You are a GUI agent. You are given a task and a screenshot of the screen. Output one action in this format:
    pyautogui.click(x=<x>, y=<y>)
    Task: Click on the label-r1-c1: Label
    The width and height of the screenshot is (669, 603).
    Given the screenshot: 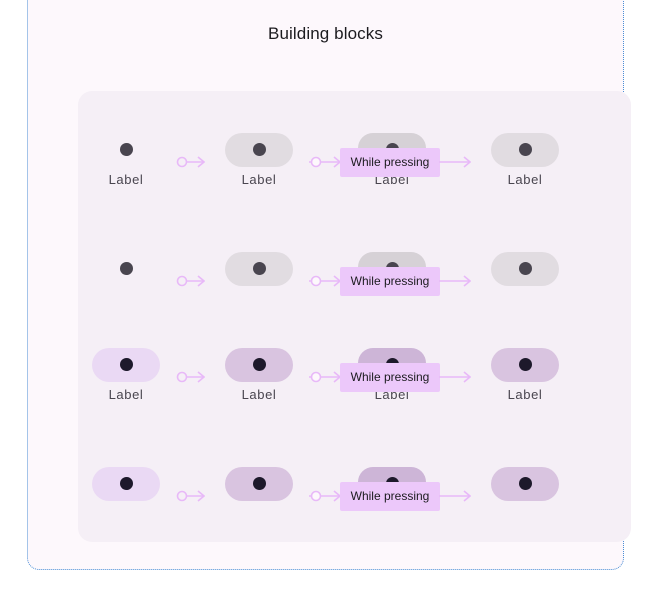 What is the action you would take?
    pyautogui.click(x=126, y=179)
    